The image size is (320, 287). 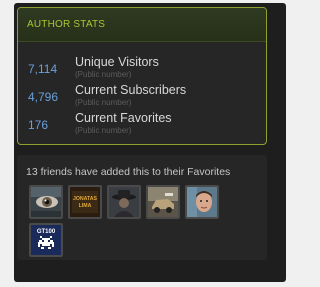 I want to click on stat-label: Current Subscribers, so click(x=131, y=90).